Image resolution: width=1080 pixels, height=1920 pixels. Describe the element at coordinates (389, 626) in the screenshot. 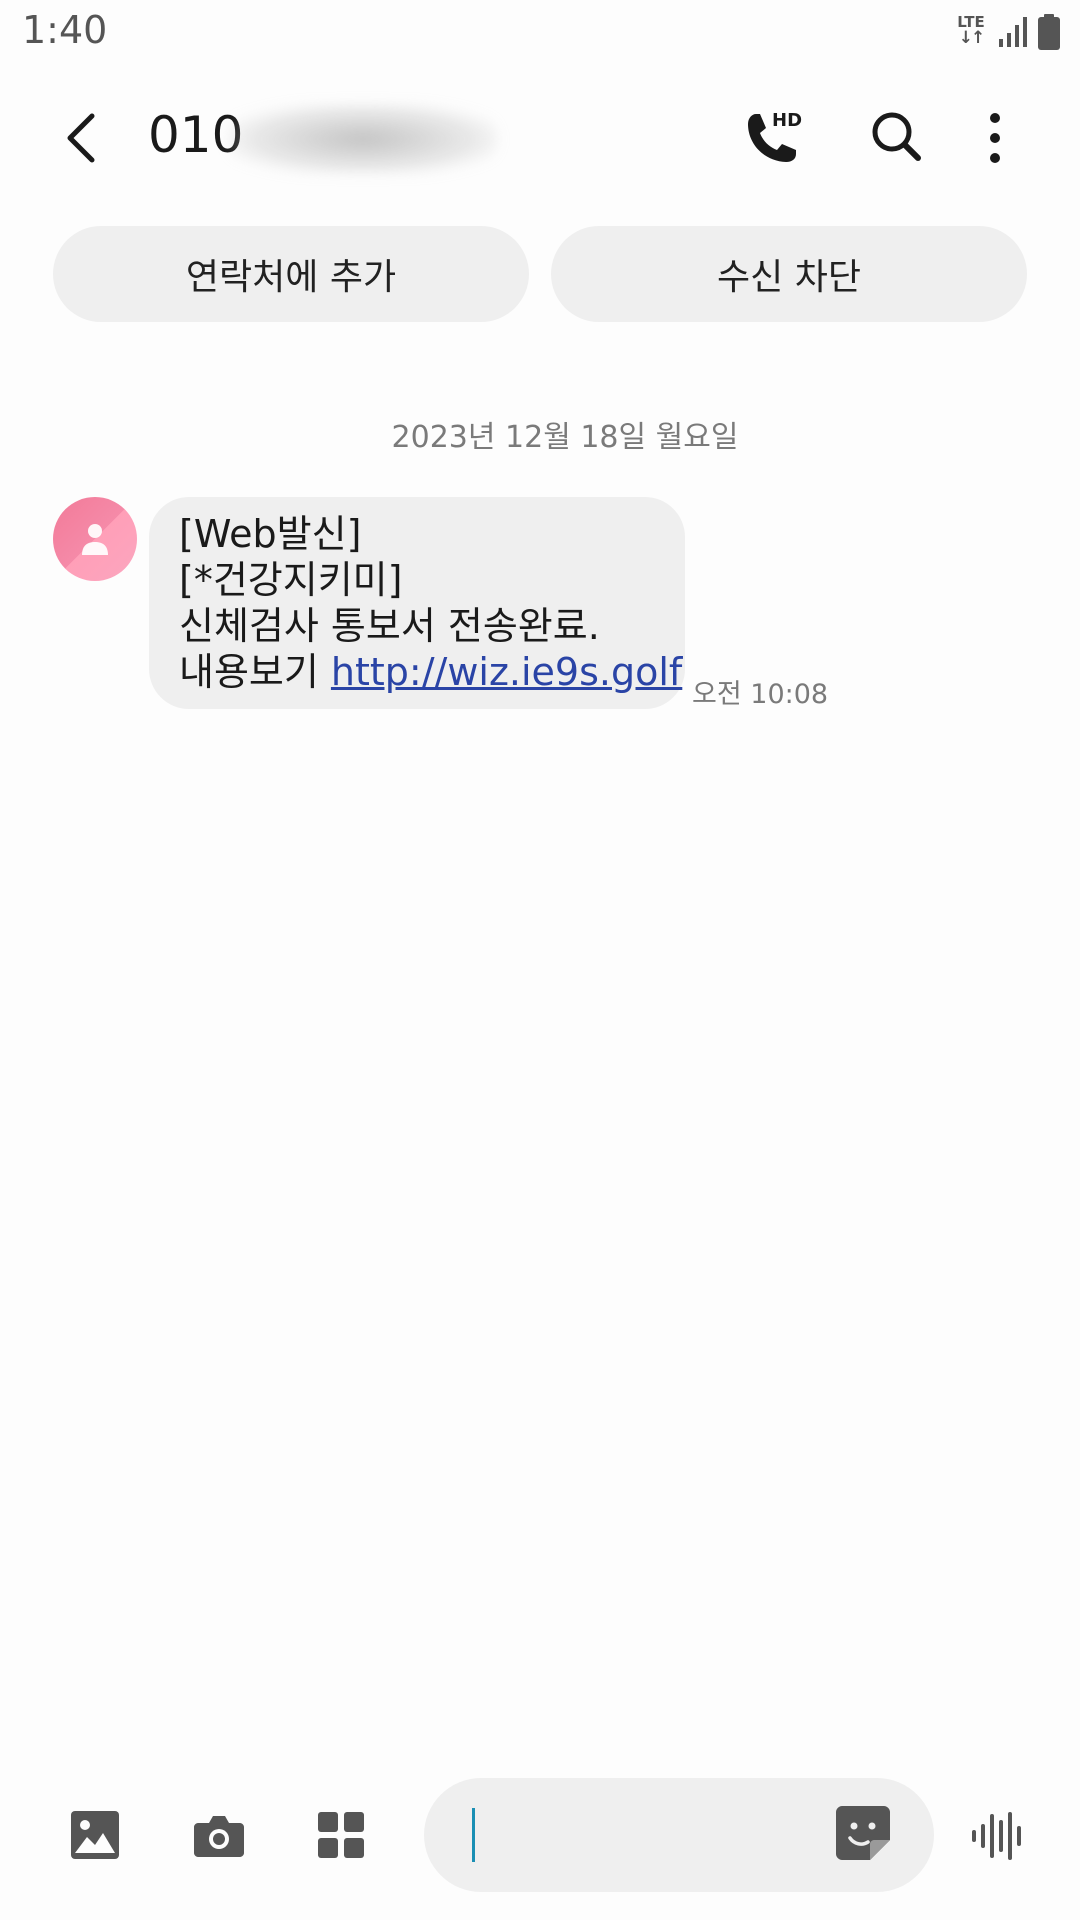

I see `message-line: 신체검사 통보서 전송완료.` at that location.